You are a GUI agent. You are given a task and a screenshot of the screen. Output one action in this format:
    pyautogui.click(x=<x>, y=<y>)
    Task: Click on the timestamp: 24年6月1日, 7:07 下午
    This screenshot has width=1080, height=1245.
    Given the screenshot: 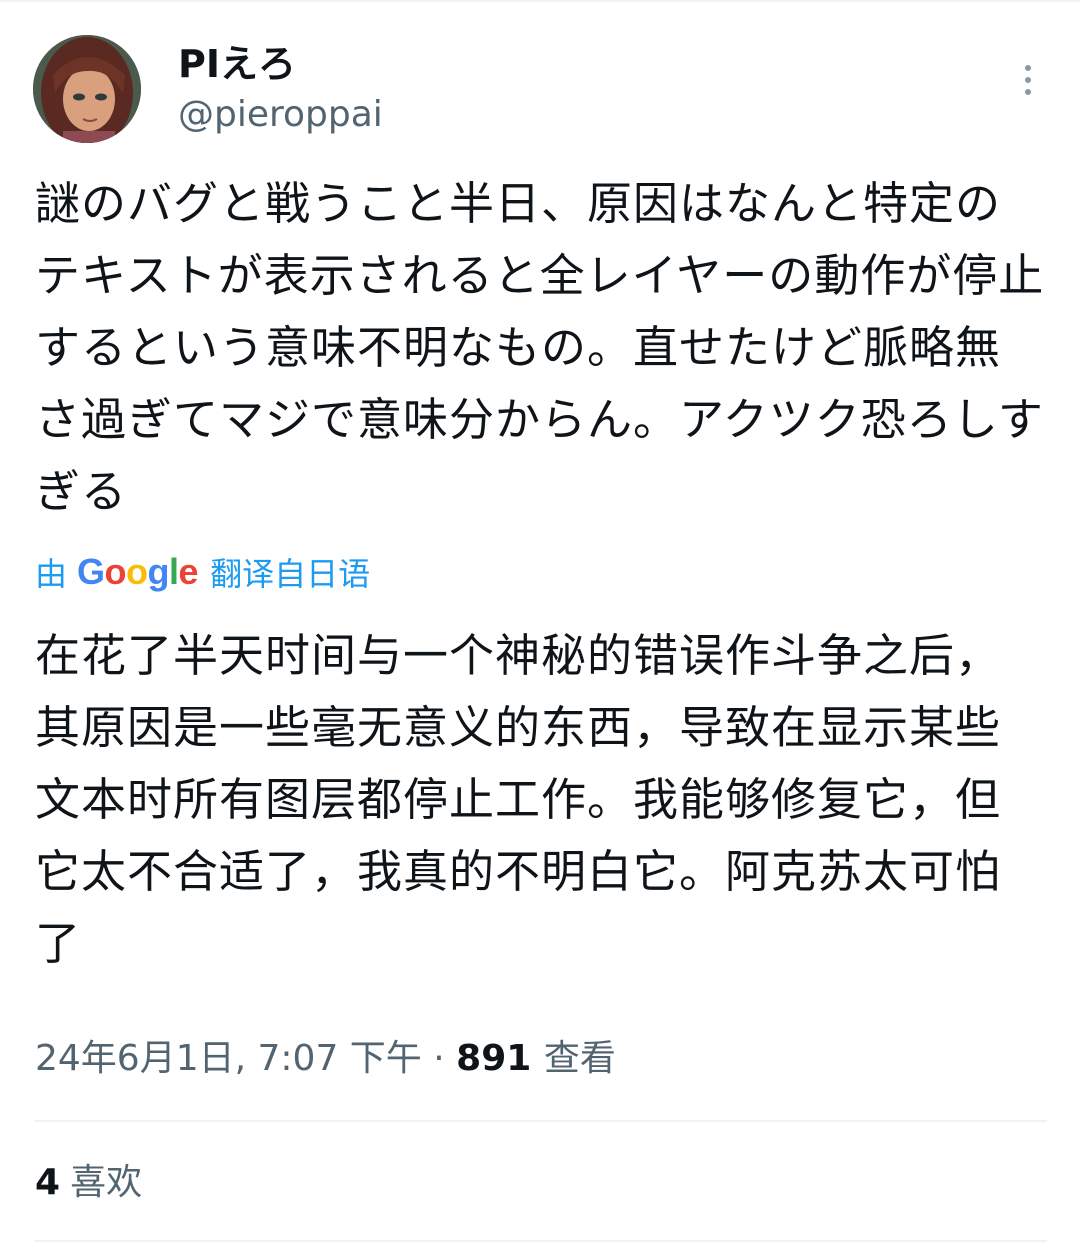 What is the action you would take?
    pyautogui.click(x=228, y=1058)
    